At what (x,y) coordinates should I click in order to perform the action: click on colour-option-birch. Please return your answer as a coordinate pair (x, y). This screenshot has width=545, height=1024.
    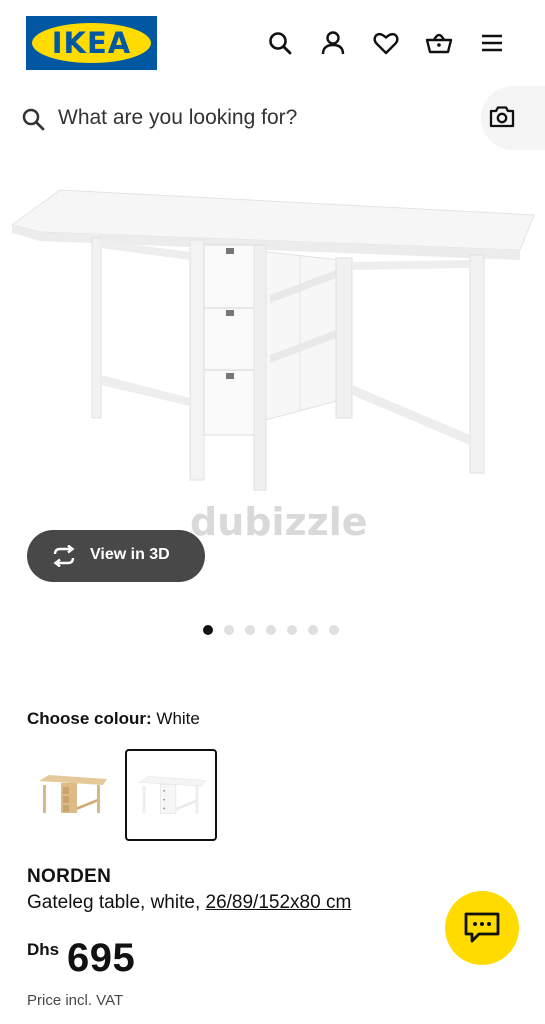
    Looking at the image, I should click on (72, 794).